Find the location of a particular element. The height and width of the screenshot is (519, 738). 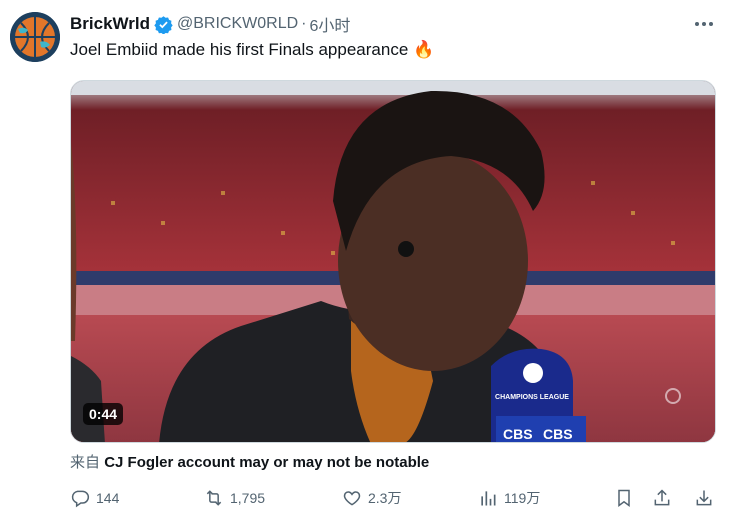

download-icon is located at coordinates (704, 498).